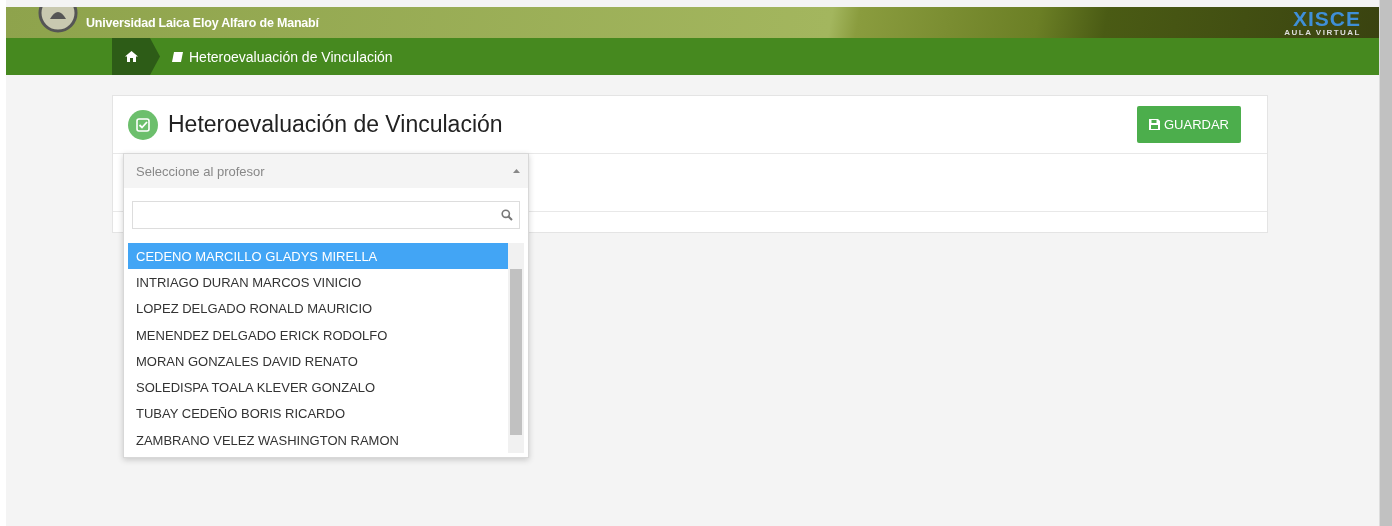  I want to click on breadcrumb-arrow-icon, so click(155, 56).